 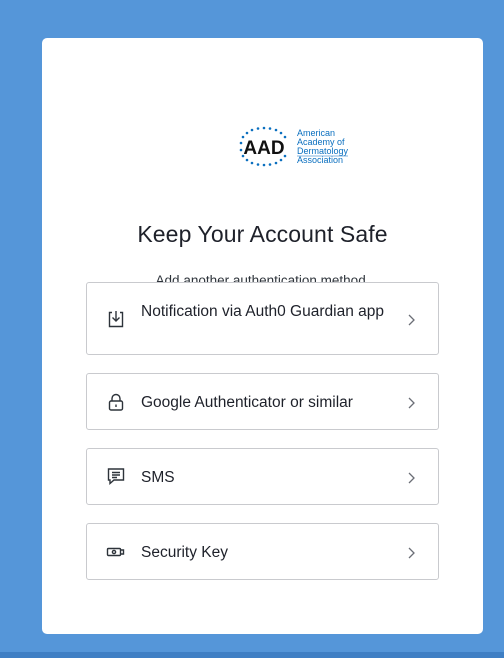 What do you see at coordinates (262, 311) in the screenshot?
I see `option-label: Notification via Auth0 Guardian app` at bounding box center [262, 311].